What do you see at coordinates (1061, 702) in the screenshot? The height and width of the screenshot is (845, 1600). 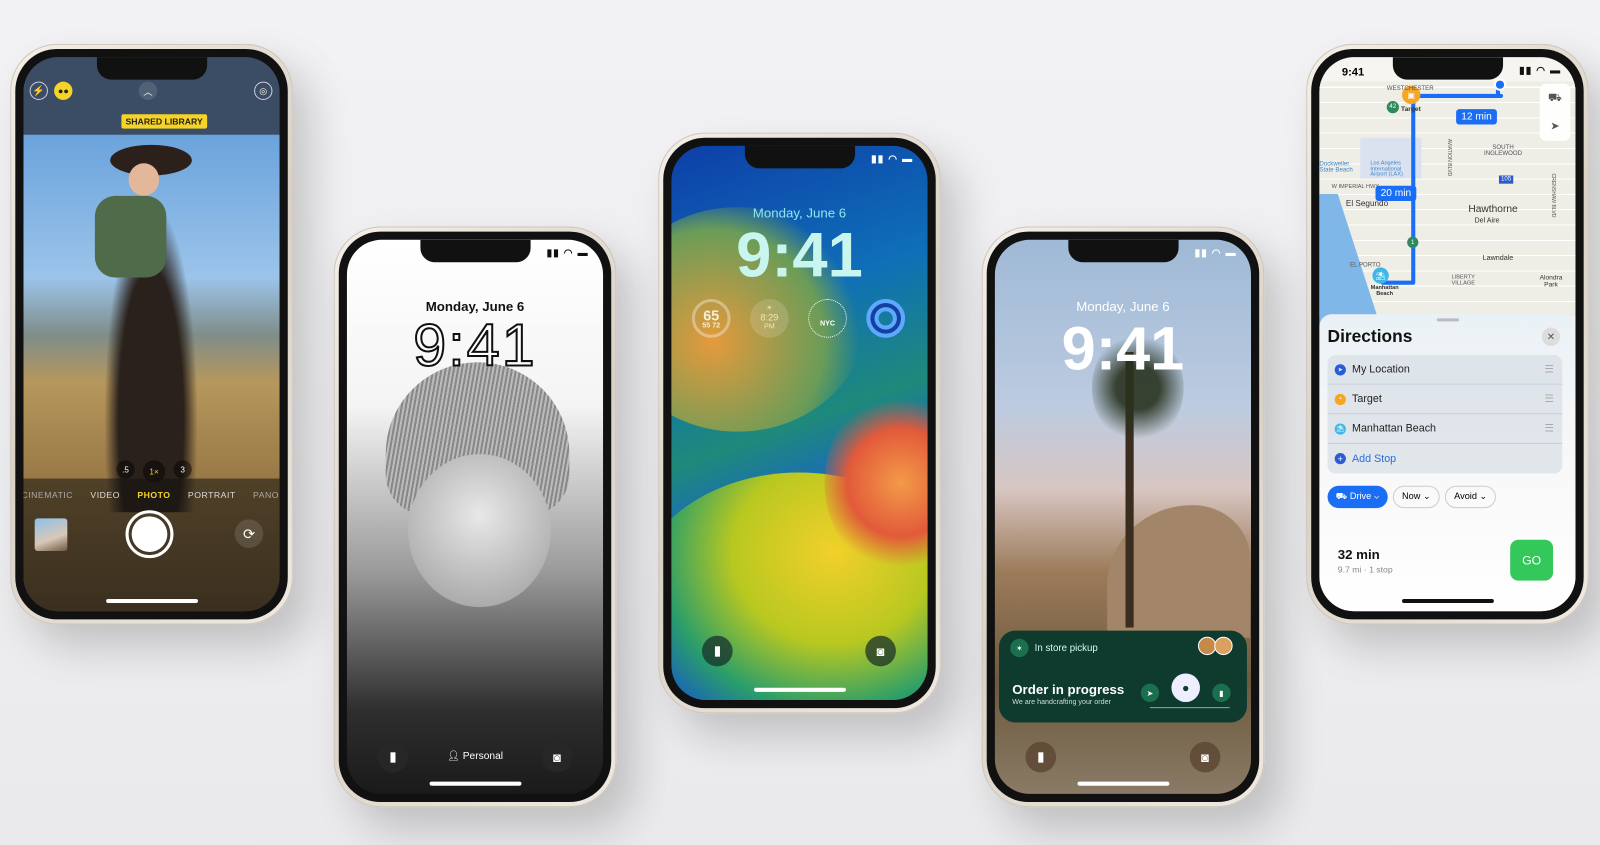 I see `live-activity-subtitle: We are handcrafting your order` at bounding box center [1061, 702].